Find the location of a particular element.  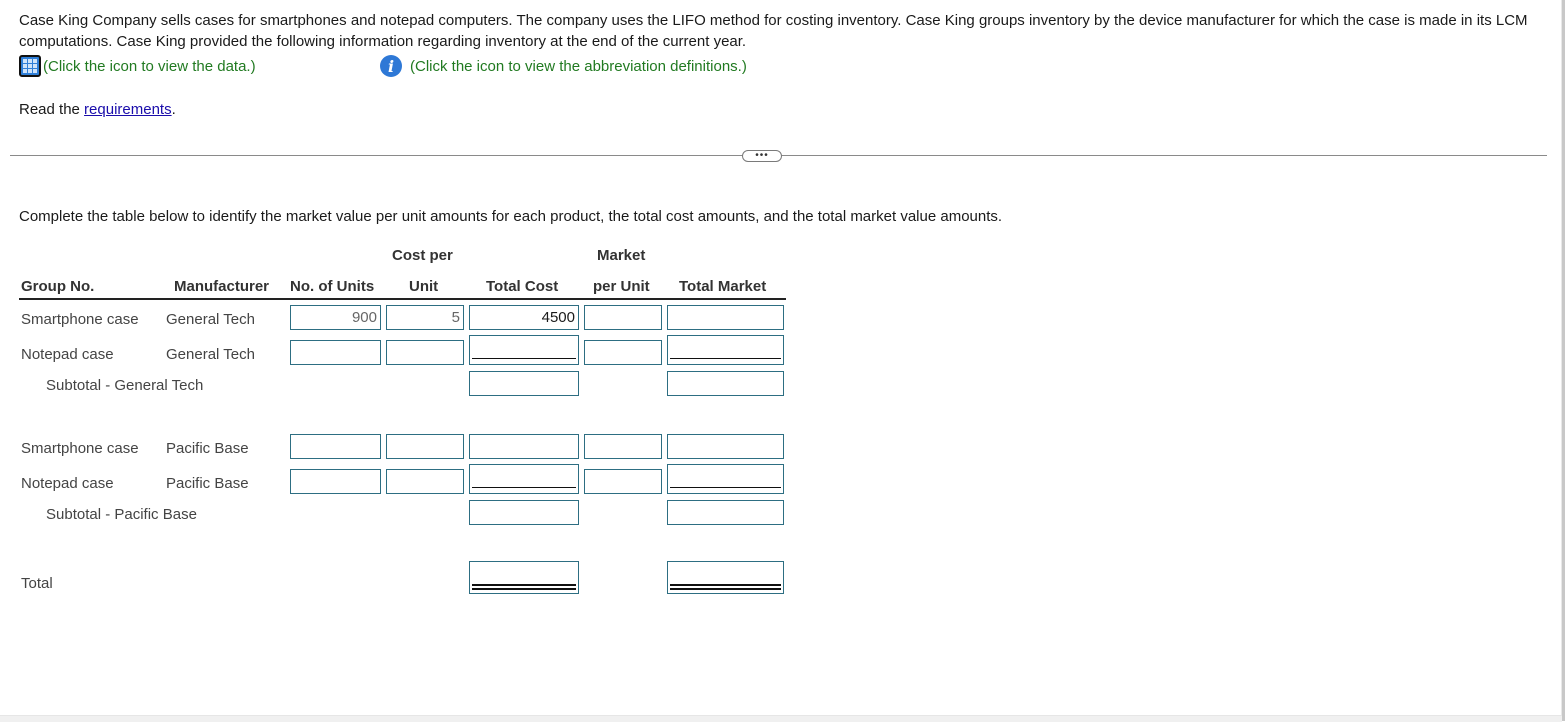

header-unit: Unit is located at coordinates (424, 286).